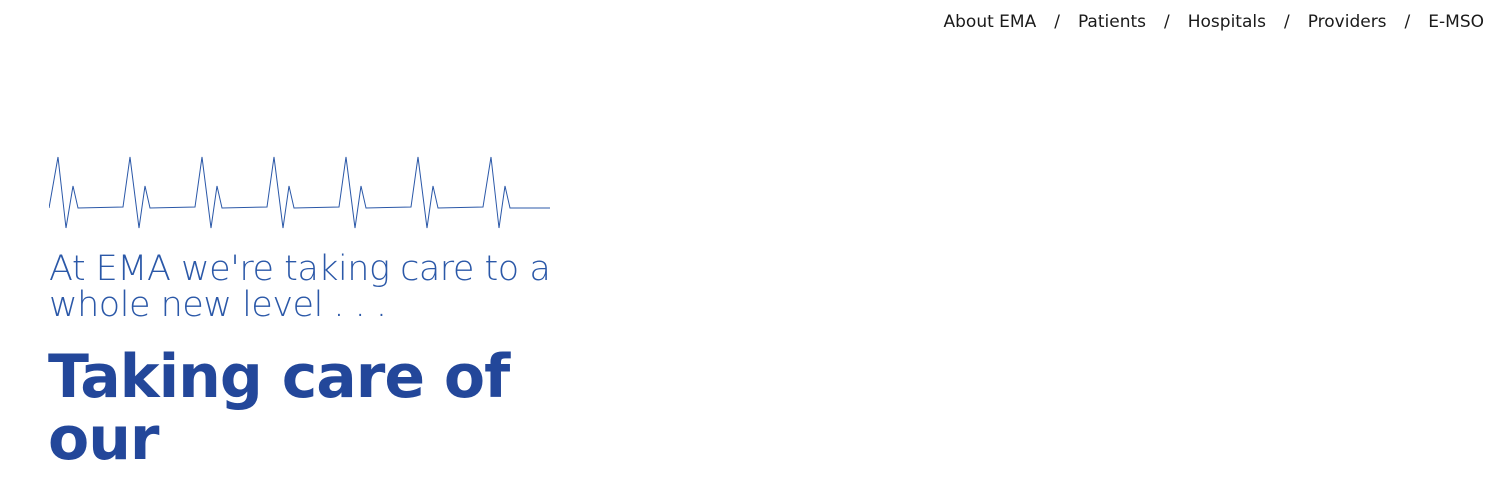 This screenshot has height=496, width=1491. Describe the element at coordinates (1112, 22) in the screenshot. I see `nav-link-patients: Patients` at that location.